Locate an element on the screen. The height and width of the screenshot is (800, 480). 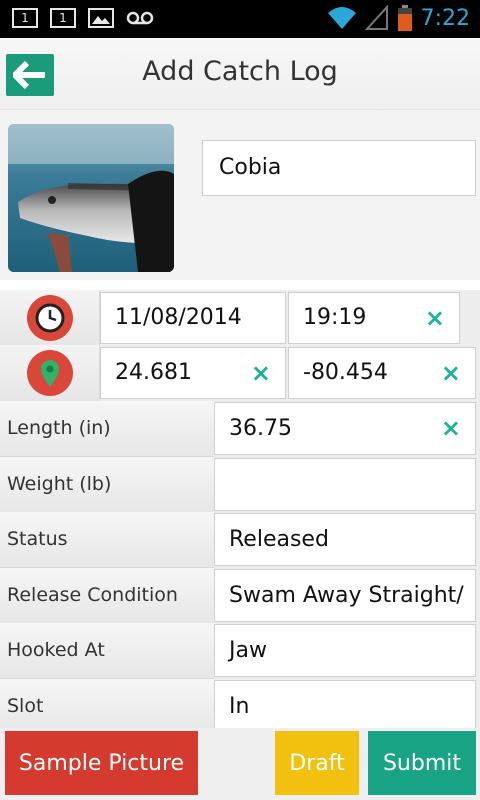
map-pin-icon is located at coordinates (49, 373).